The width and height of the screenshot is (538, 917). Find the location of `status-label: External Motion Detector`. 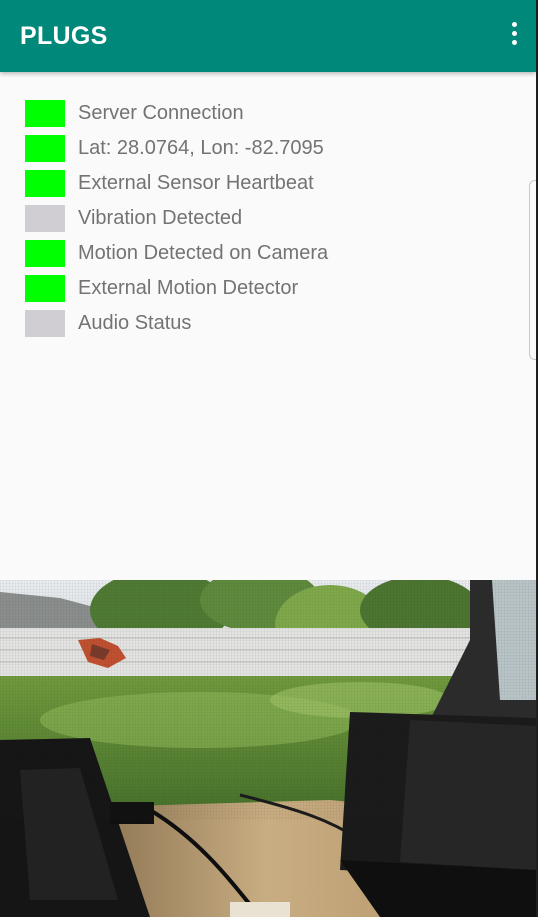

status-label: External Motion Detector is located at coordinates (188, 288).